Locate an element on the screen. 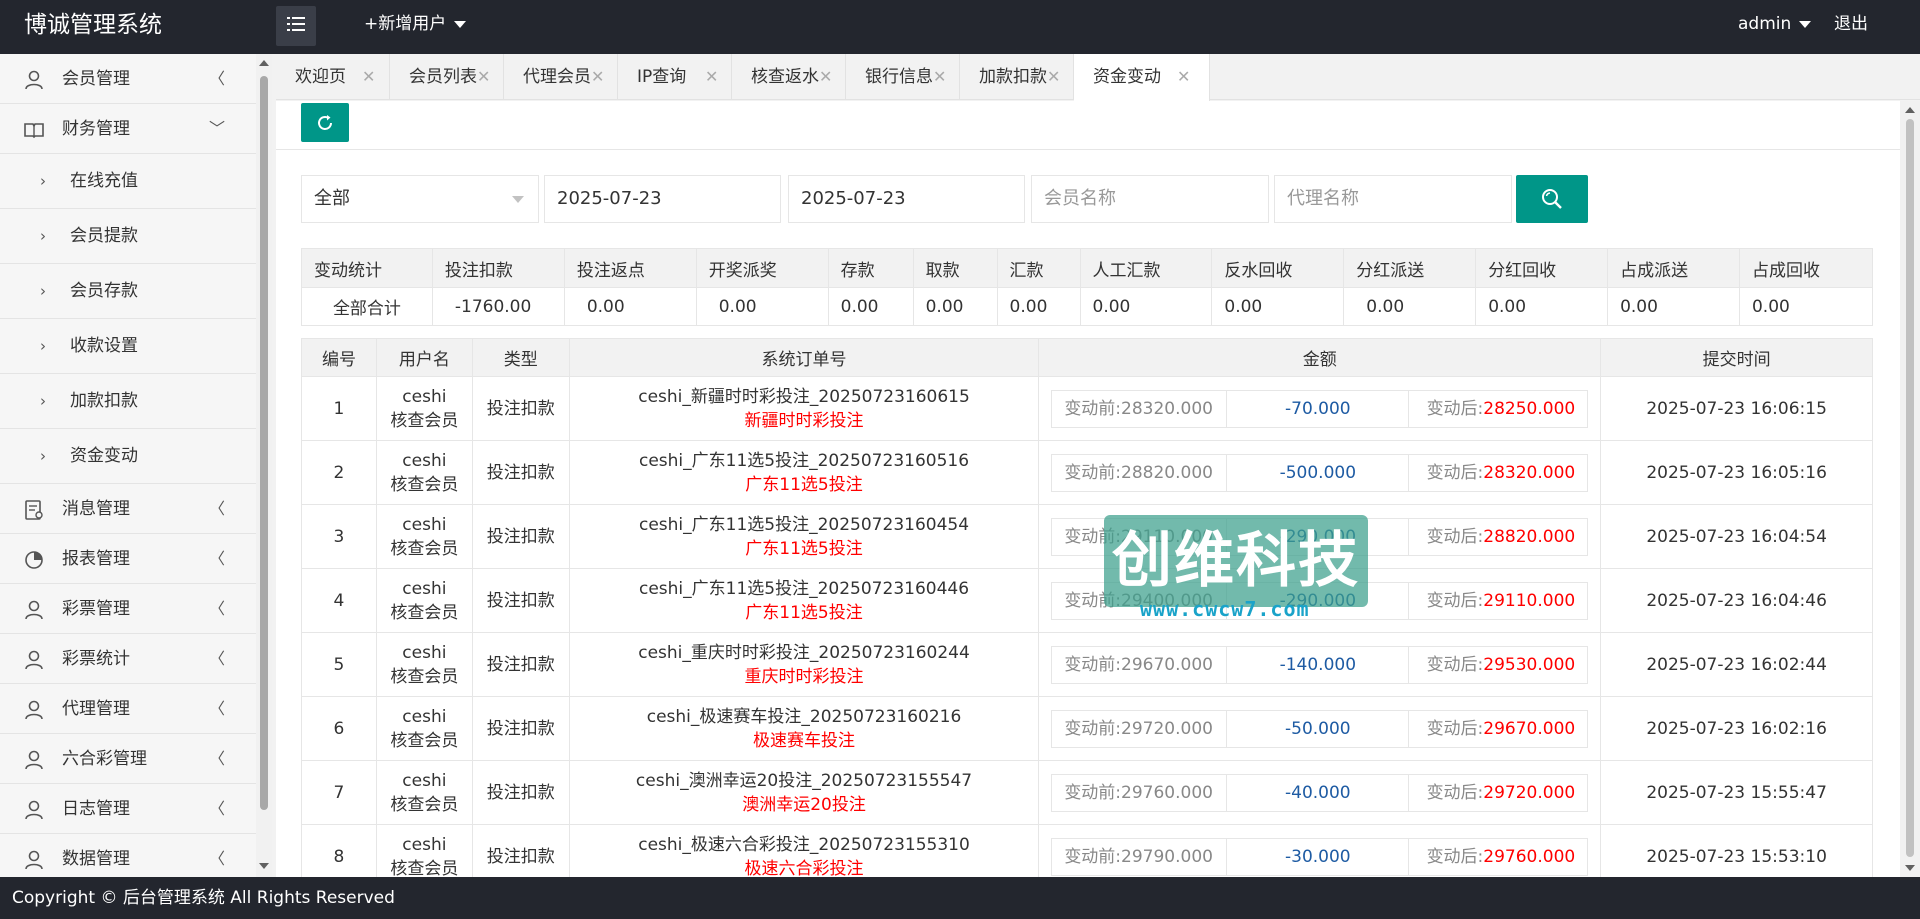 This screenshot has width=1920, height=919. amount-after: 变动后:28250.000 is located at coordinates (1498, 409).